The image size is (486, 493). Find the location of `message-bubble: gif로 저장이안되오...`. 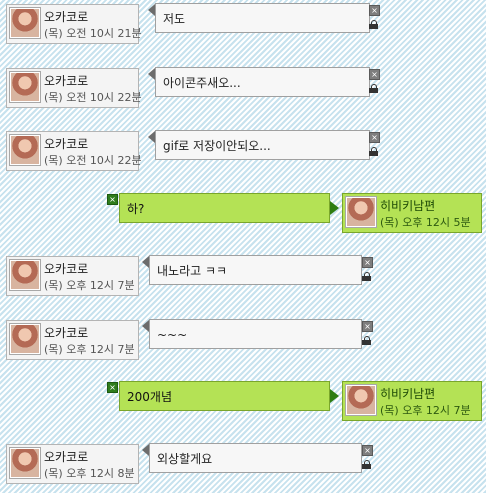

message-bubble: gif로 저장이안되오... is located at coordinates (262, 145).